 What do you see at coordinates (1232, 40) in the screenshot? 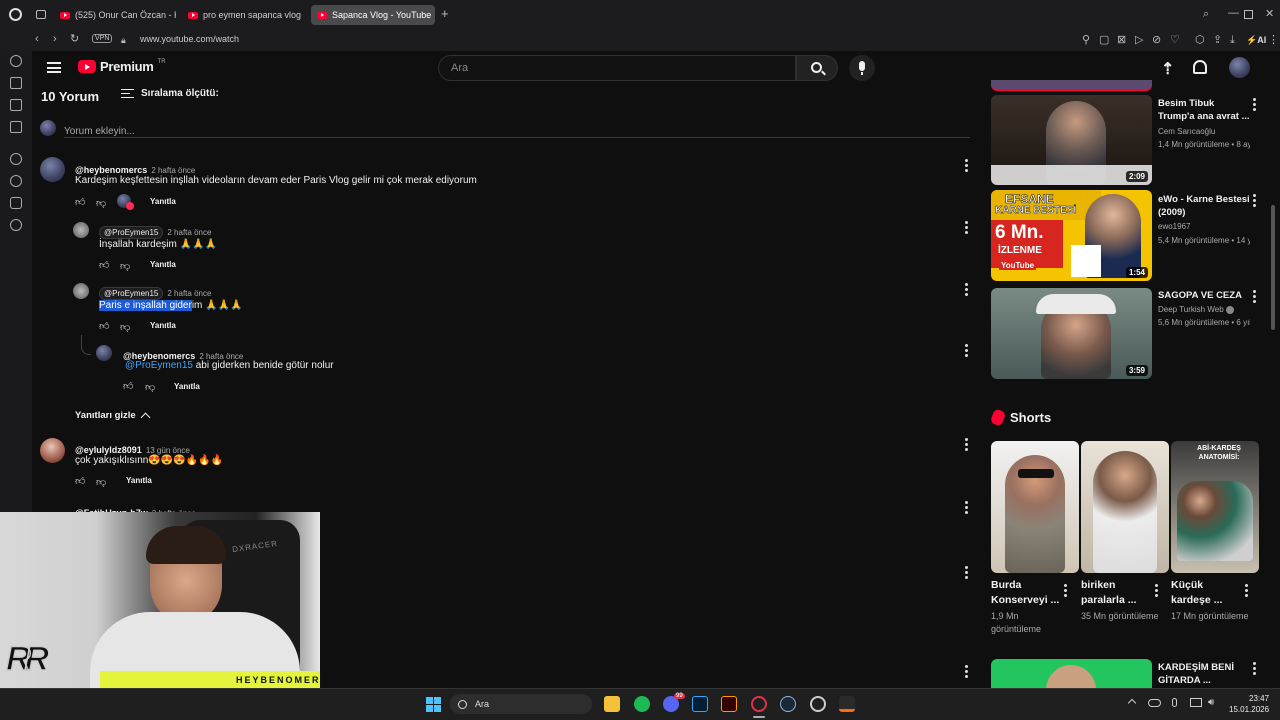
I see `download-icon: ⤓` at bounding box center [1232, 40].